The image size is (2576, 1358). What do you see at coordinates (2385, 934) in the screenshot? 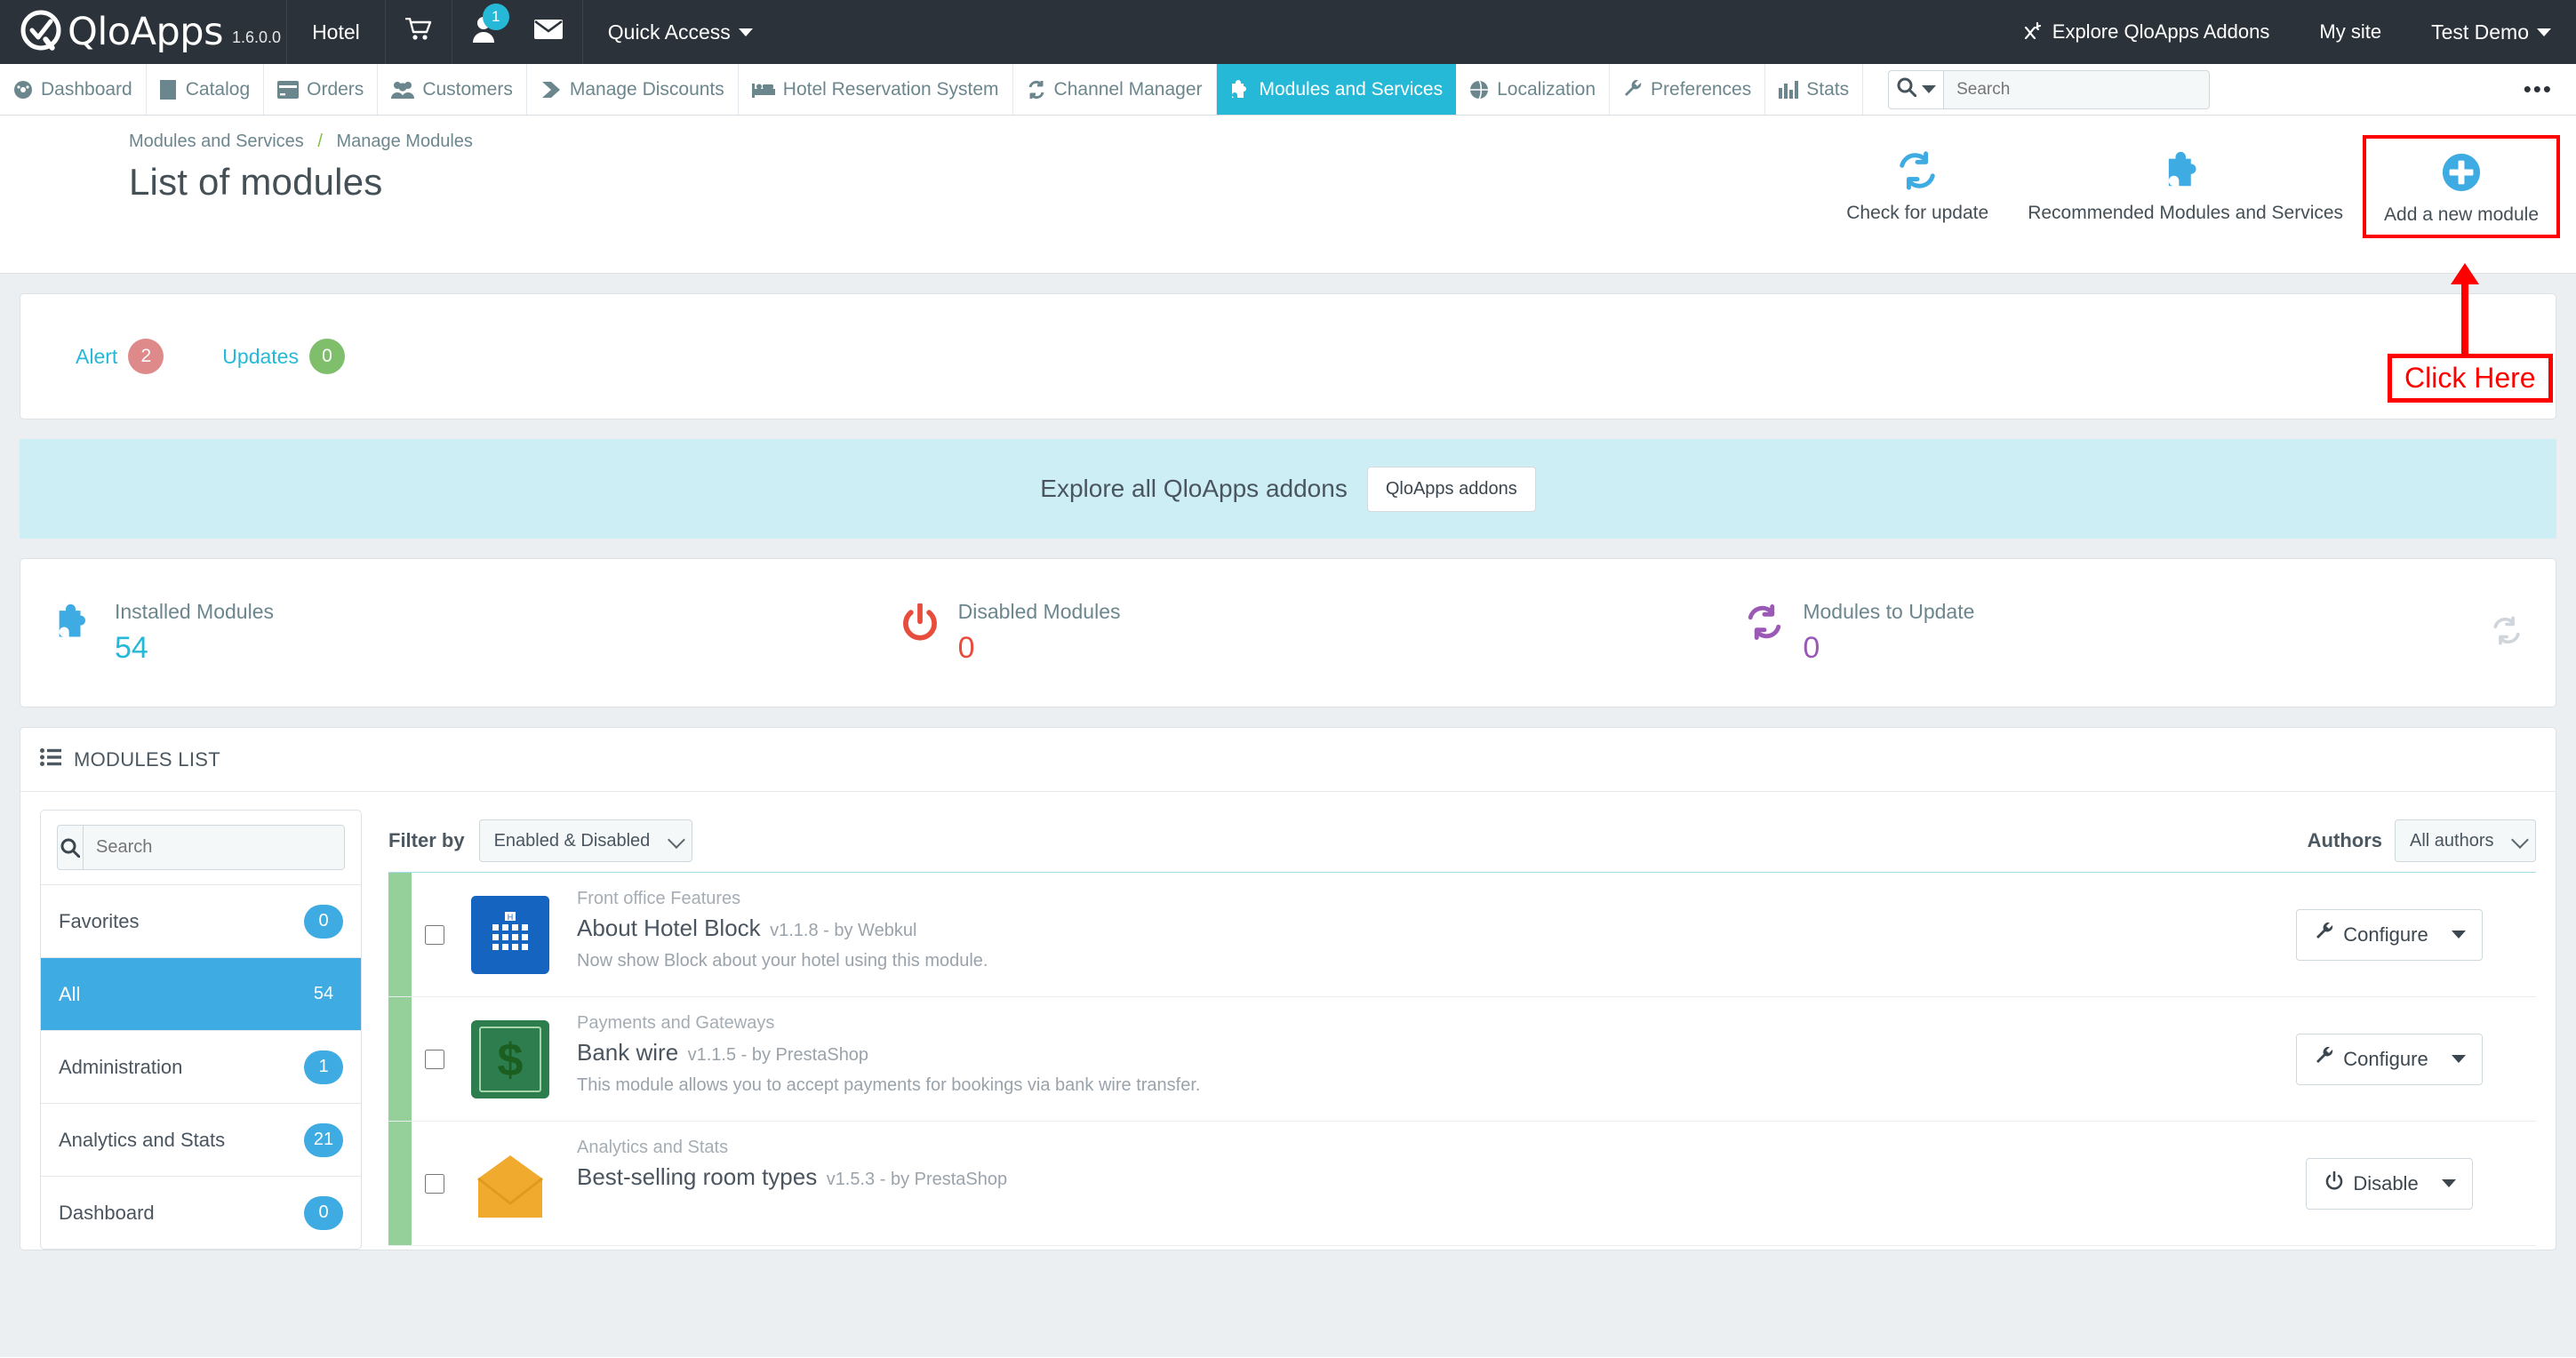
I see `action-label: Configure` at bounding box center [2385, 934].